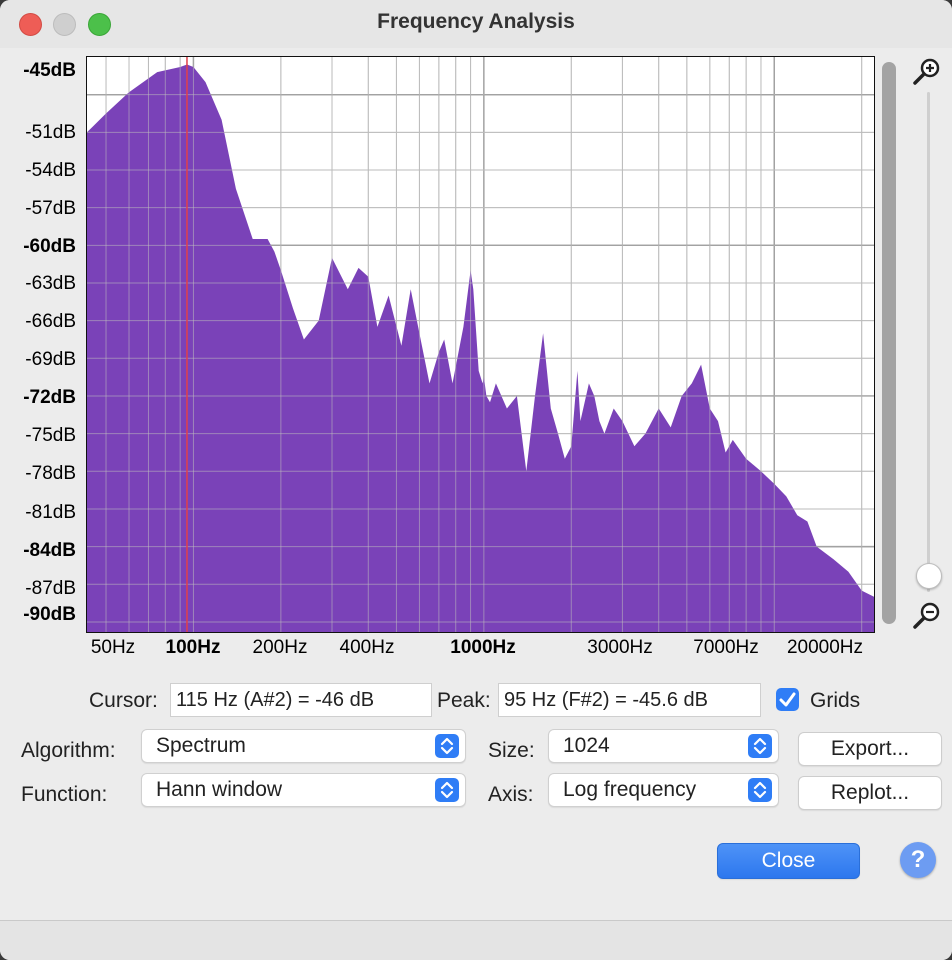  Describe the element at coordinates (50, 170) in the screenshot. I see `y-tick-label: -54dB` at that location.